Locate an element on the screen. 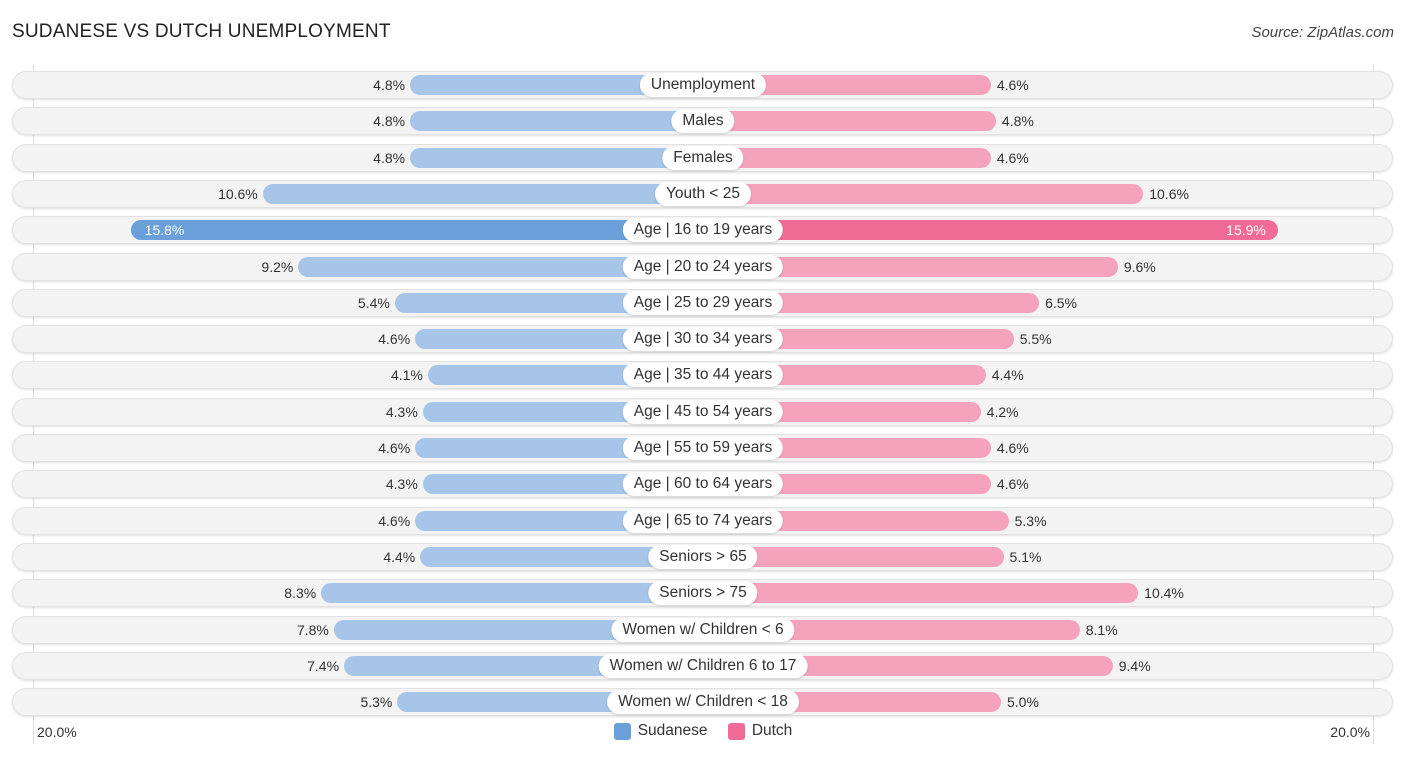  chart-title: SUDANESE VS DUTCH UNEMPLOYMENT is located at coordinates (201, 31).